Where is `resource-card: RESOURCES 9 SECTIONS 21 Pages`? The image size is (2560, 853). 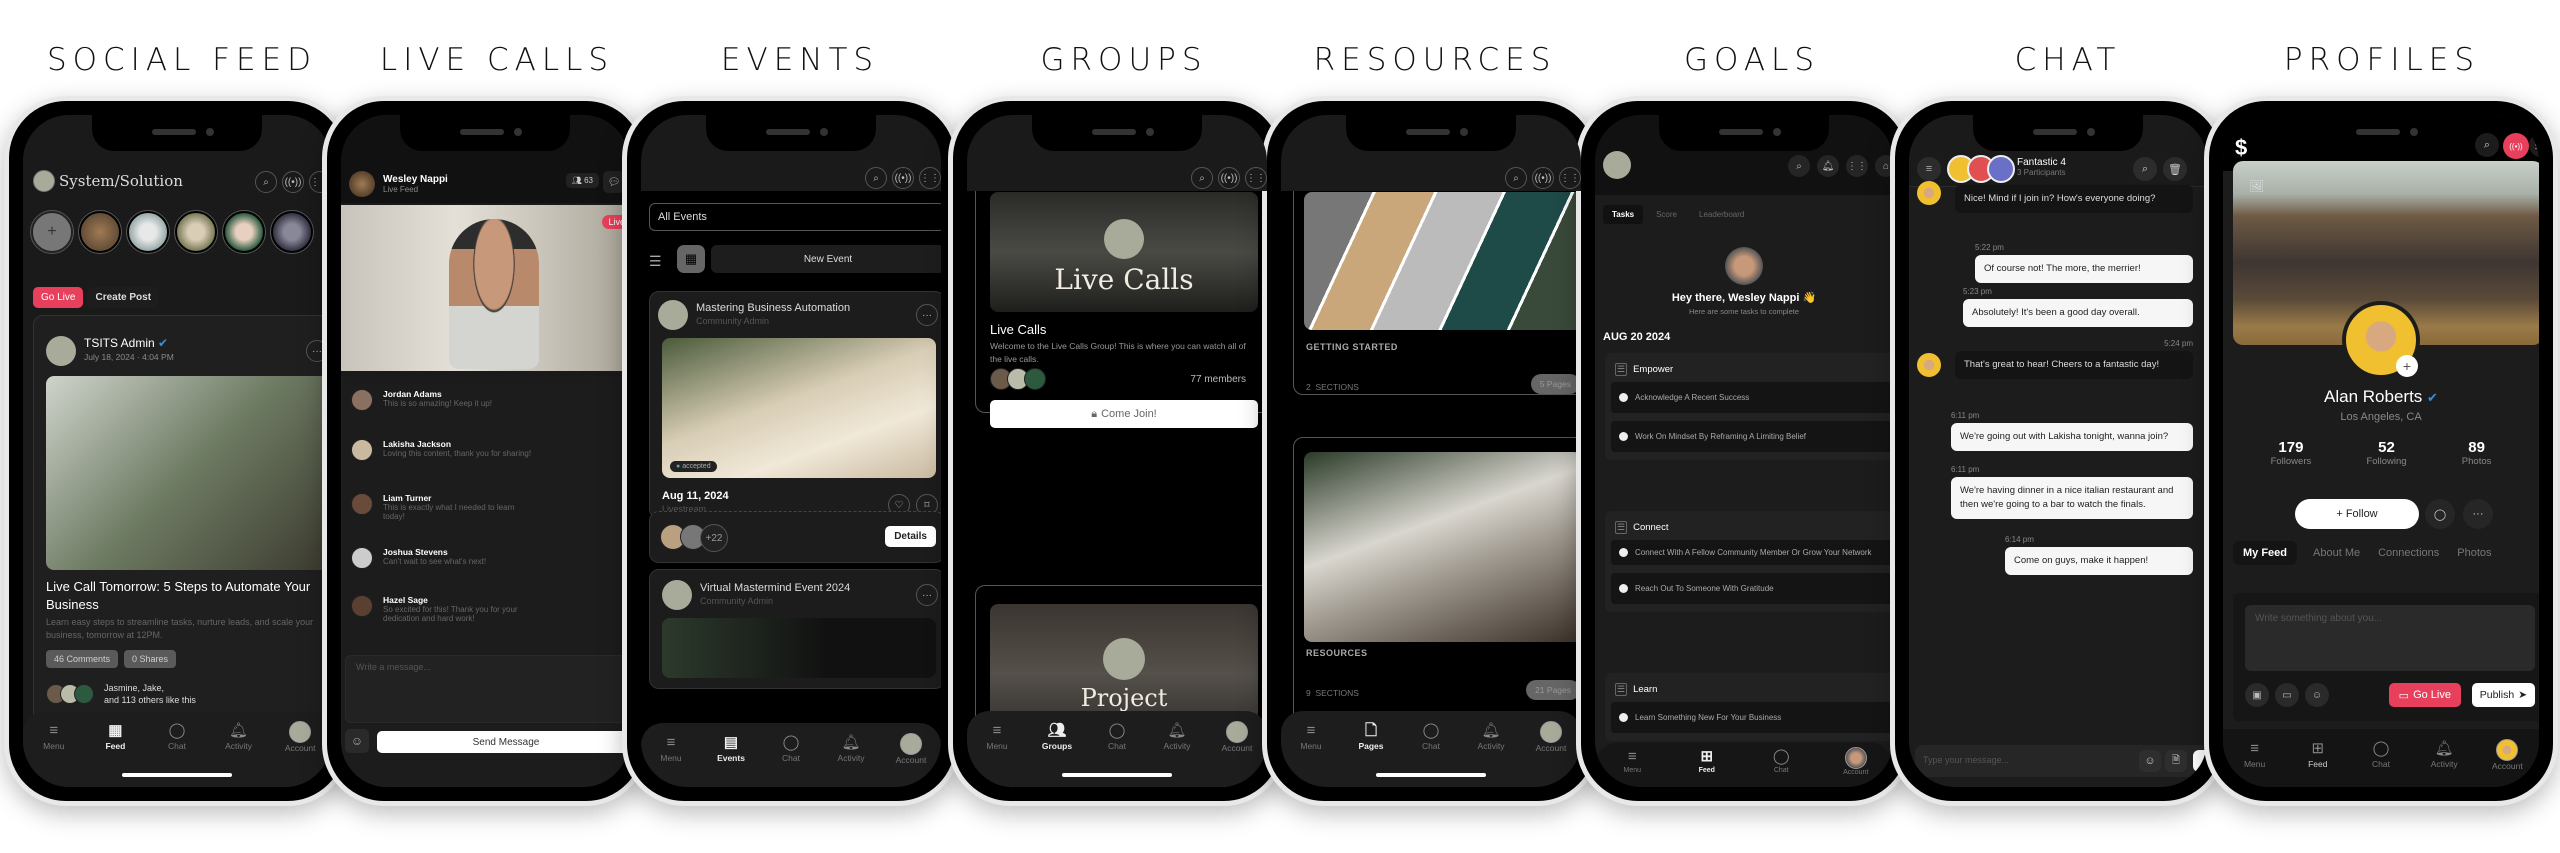
resource-card: RESOURCES 9 SECTIONS 21 Pages is located at coordinates (1437, 592).